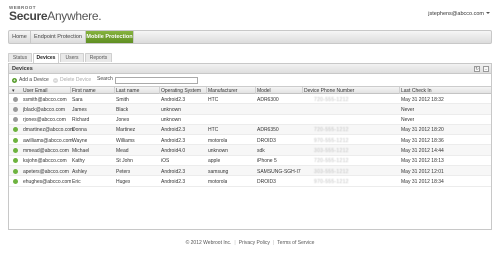 Image resolution: width=500 pixels, height=257 pixels. Describe the element at coordinates (266, 140) in the screenshot. I see `cell-model: DROID3` at that location.